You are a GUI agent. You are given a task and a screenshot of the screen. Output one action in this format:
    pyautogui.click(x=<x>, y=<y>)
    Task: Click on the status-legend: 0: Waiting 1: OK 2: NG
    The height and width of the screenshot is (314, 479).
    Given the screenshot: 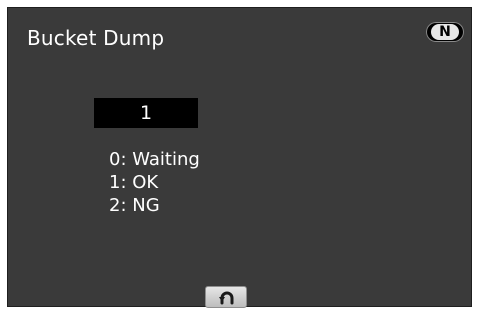 What is the action you would take?
    pyautogui.click(x=154, y=182)
    